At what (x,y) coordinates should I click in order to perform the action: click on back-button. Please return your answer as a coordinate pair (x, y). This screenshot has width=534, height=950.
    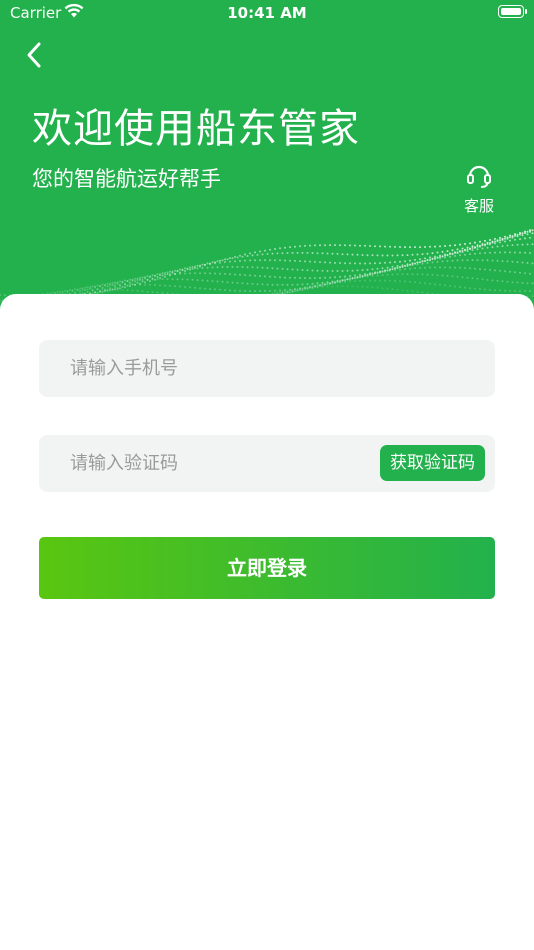
    Looking at the image, I should click on (35, 55).